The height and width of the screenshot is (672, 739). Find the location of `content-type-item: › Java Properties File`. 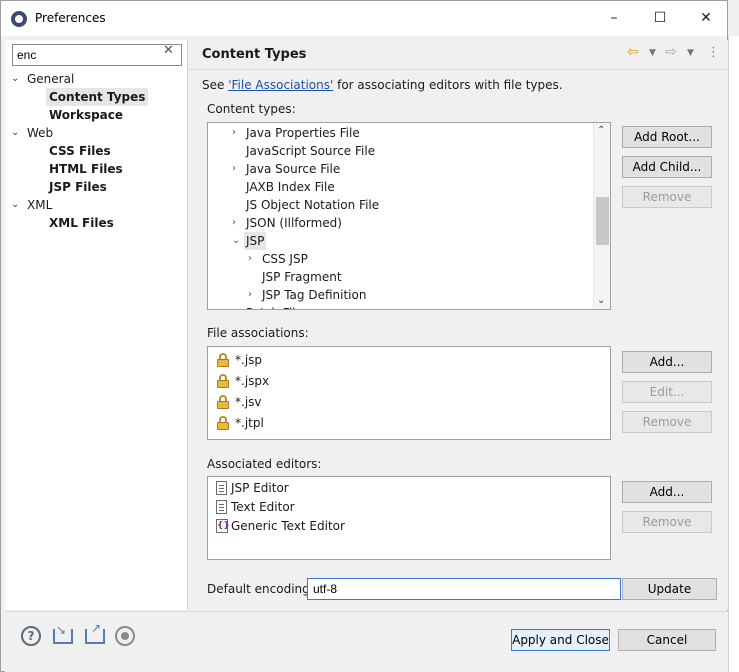

content-type-item: › Java Properties File is located at coordinates (401, 133).